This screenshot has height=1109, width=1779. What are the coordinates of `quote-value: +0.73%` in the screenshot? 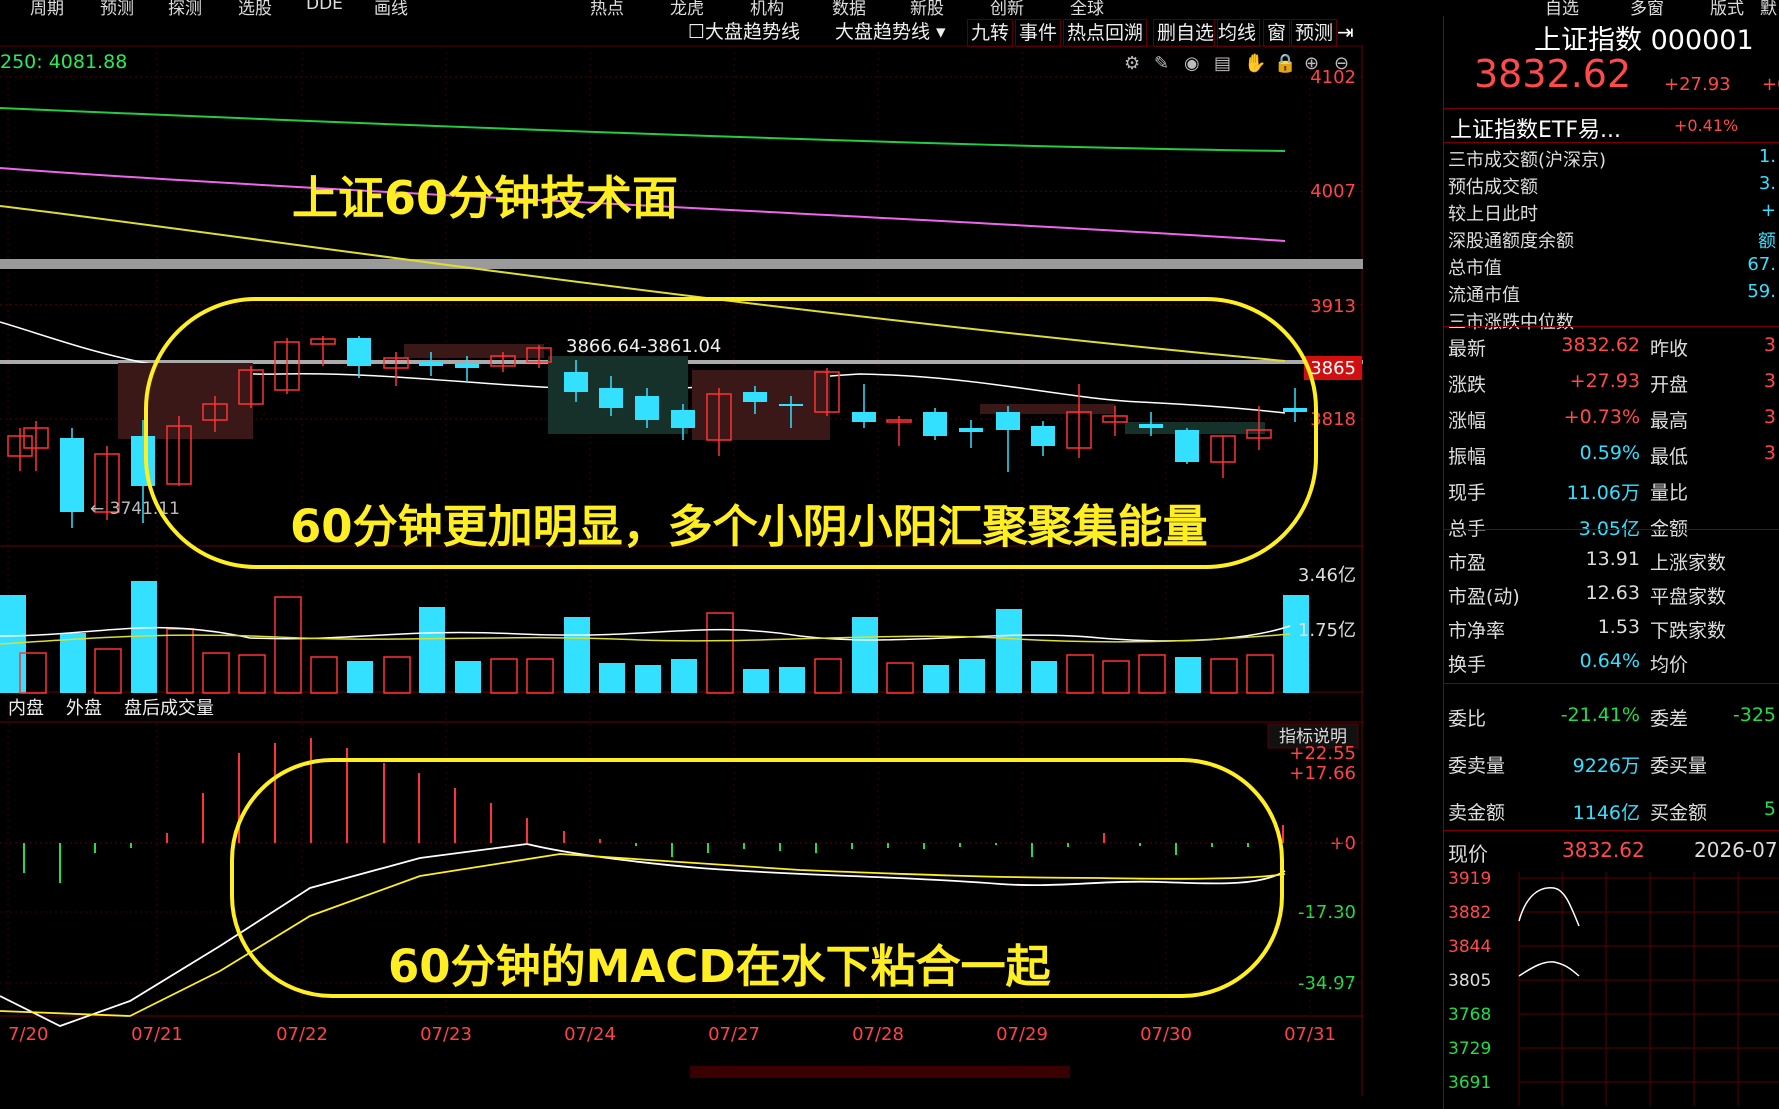 It's located at (1601, 417).